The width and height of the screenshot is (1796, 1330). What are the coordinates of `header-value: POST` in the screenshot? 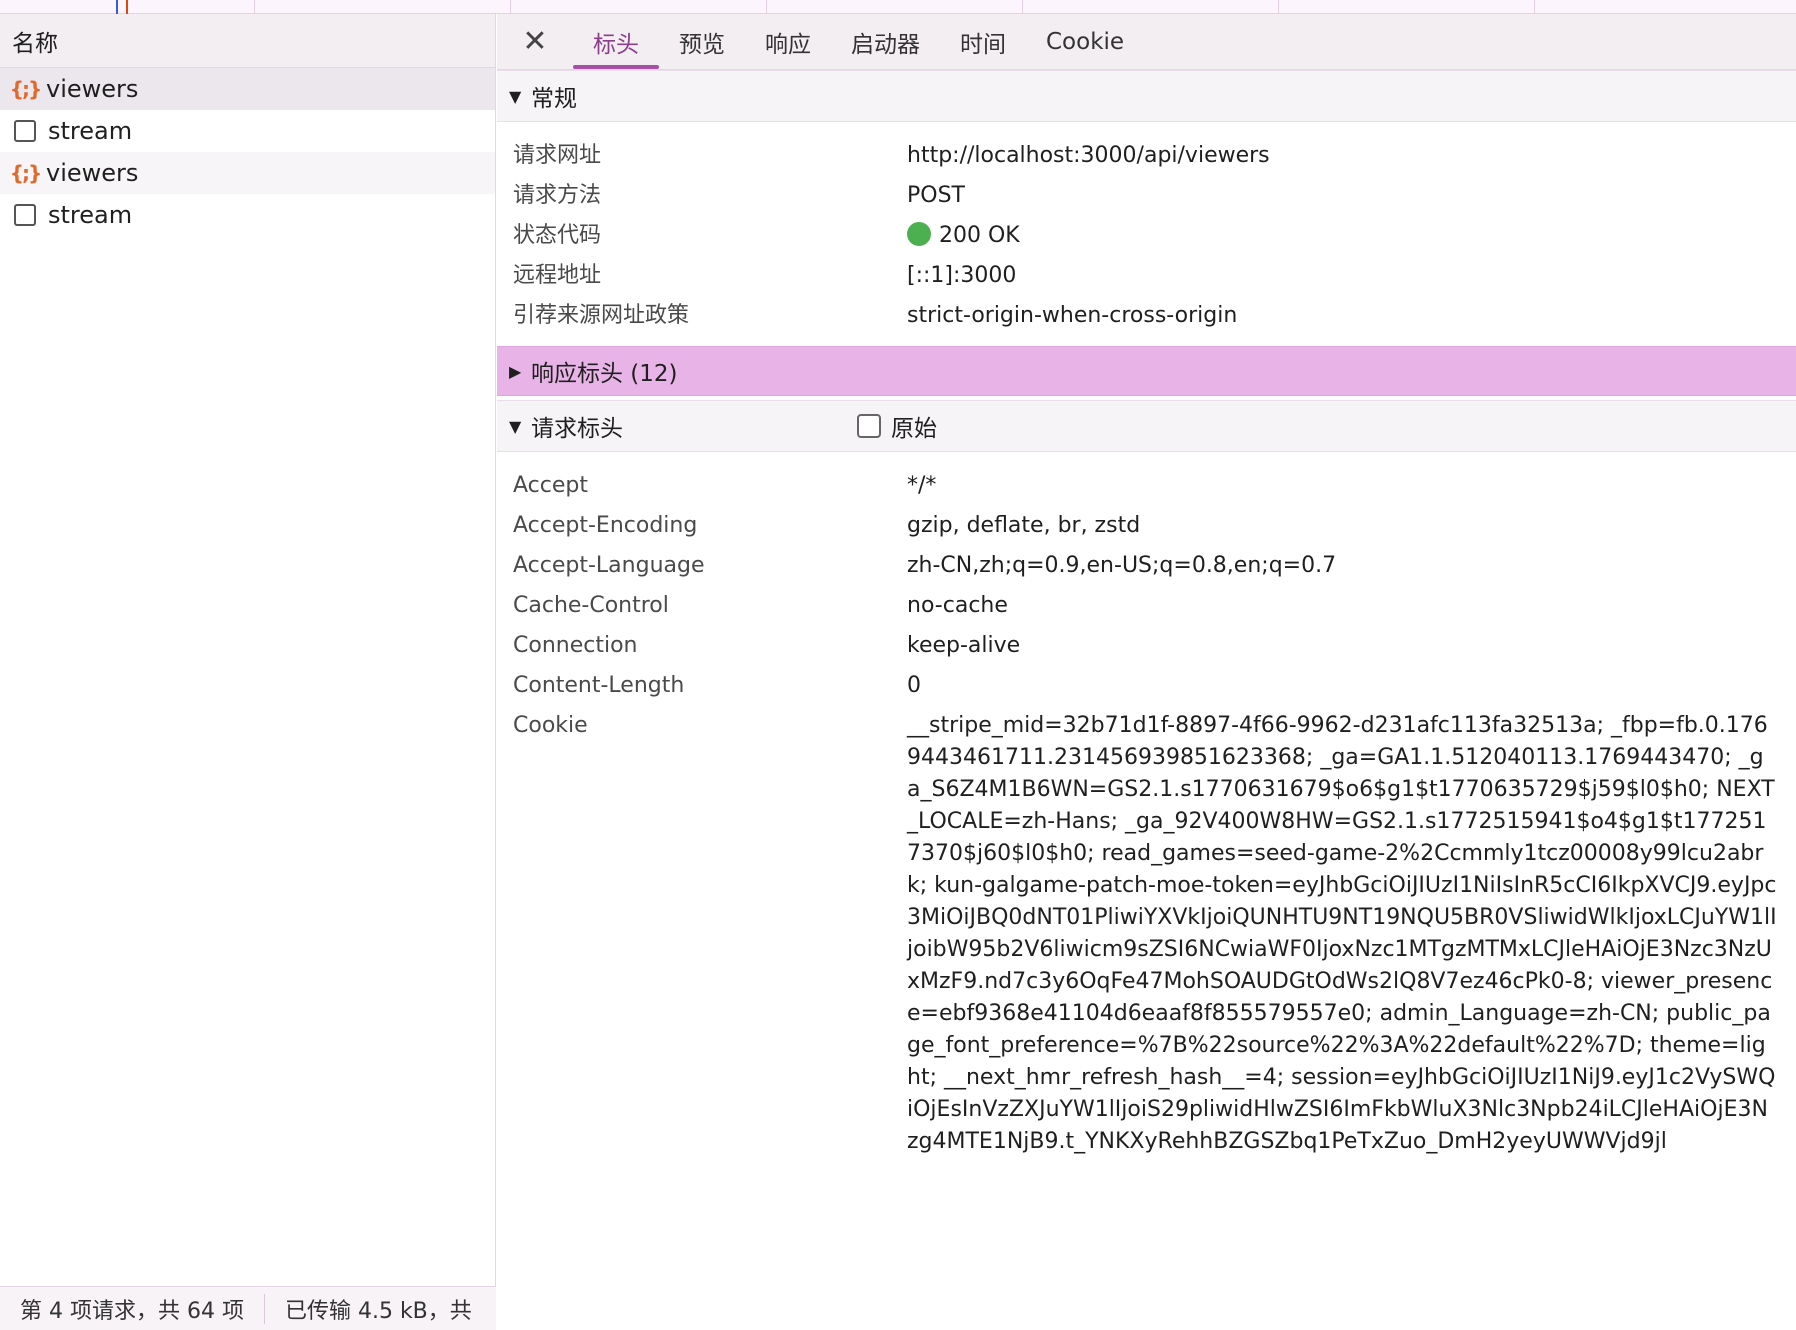 It's located at (1342, 196).